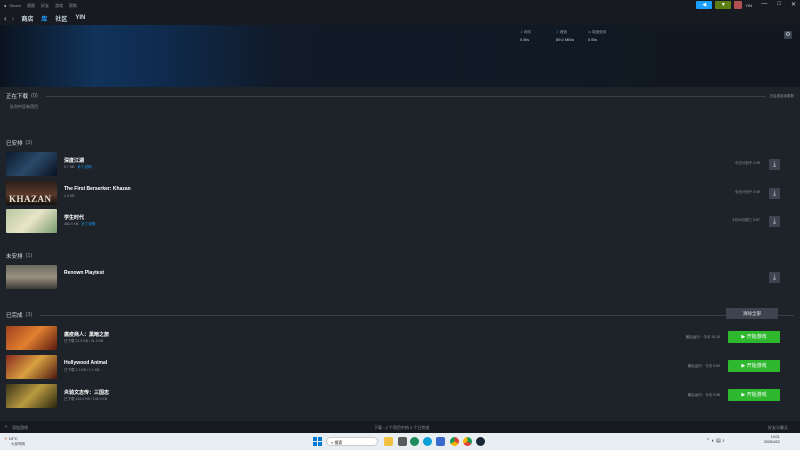 This screenshot has height=450, width=800. I want to click on last-played: 最后运行：今天 9:58, so click(703, 395).